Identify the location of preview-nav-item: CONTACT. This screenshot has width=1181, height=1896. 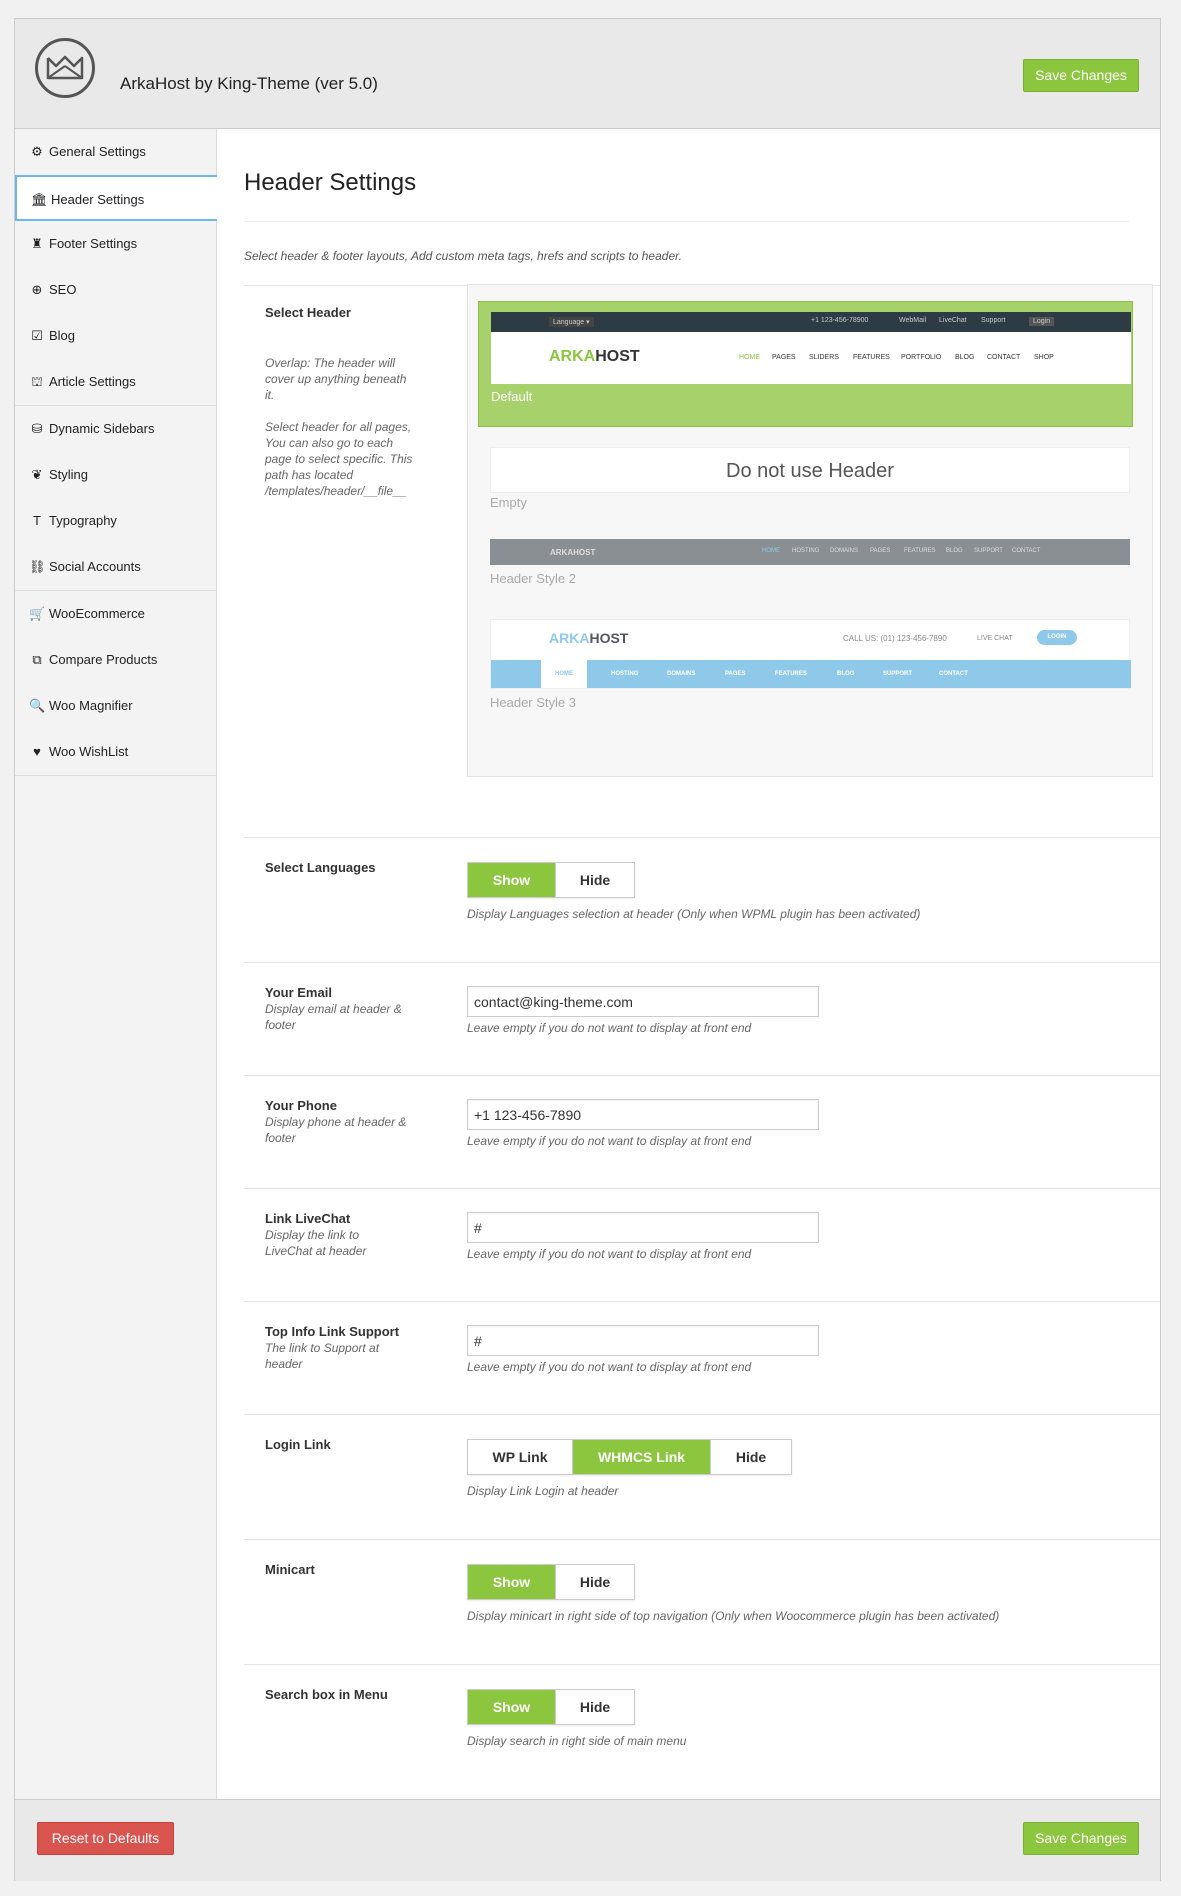
(953, 674).